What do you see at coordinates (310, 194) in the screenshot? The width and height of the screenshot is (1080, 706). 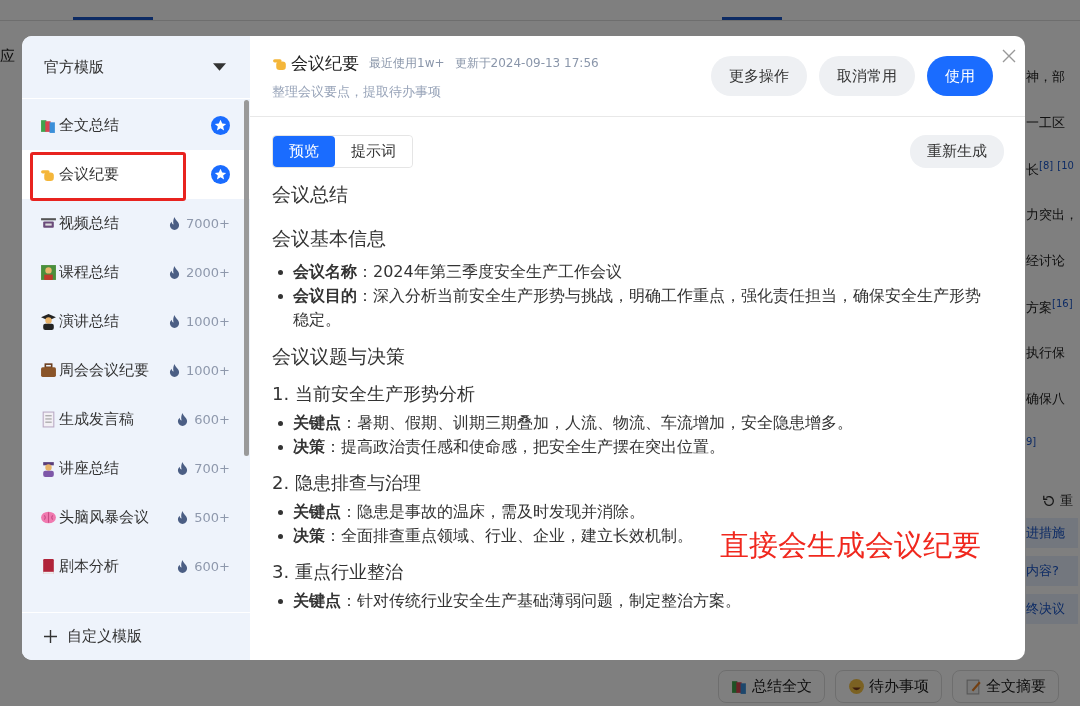 I see `summary-title: 会议总结` at bounding box center [310, 194].